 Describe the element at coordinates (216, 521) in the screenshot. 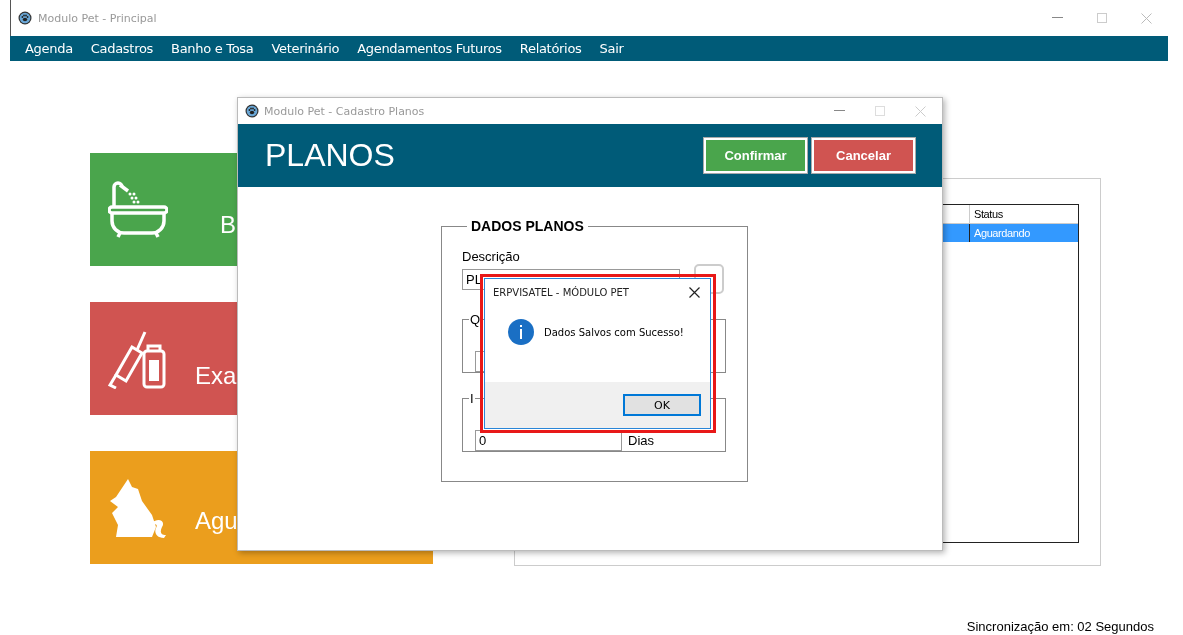

I see `tile-label: Agu` at that location.